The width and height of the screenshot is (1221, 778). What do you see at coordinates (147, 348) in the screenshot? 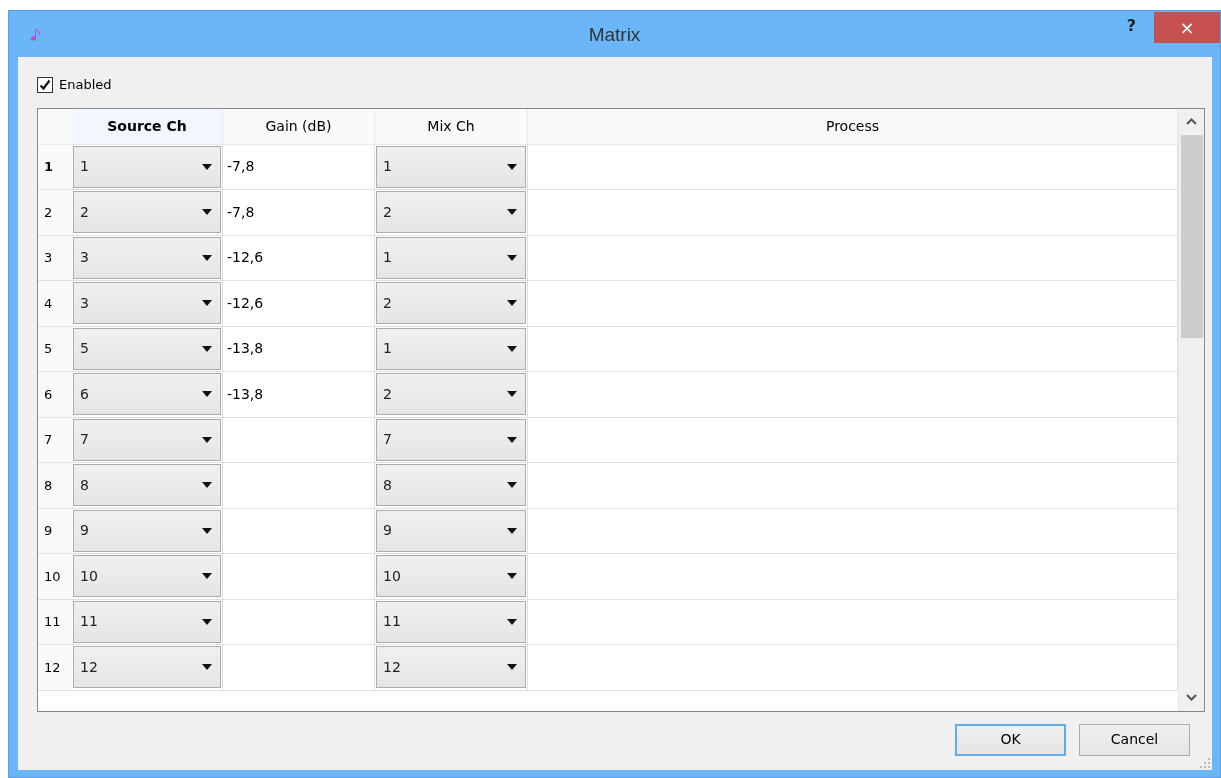
I see `dropdown: 5` at bounding box center [147, 348].